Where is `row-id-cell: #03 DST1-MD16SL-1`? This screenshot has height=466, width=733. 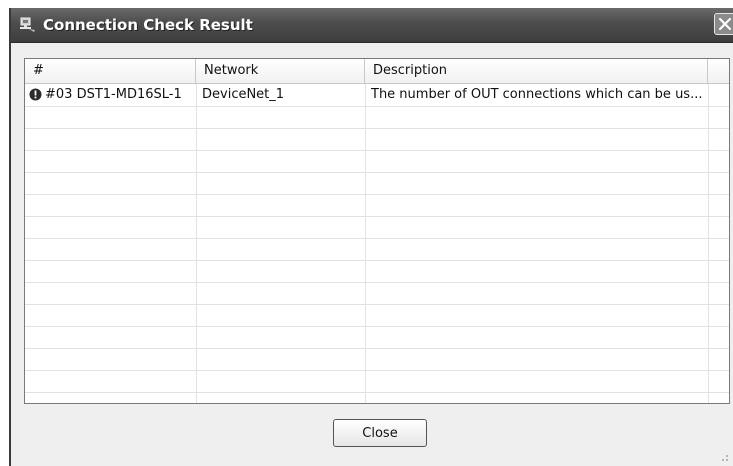 row-id-cell: #03 DST1-MD16SL-1 is located at coordinates (110, 95).